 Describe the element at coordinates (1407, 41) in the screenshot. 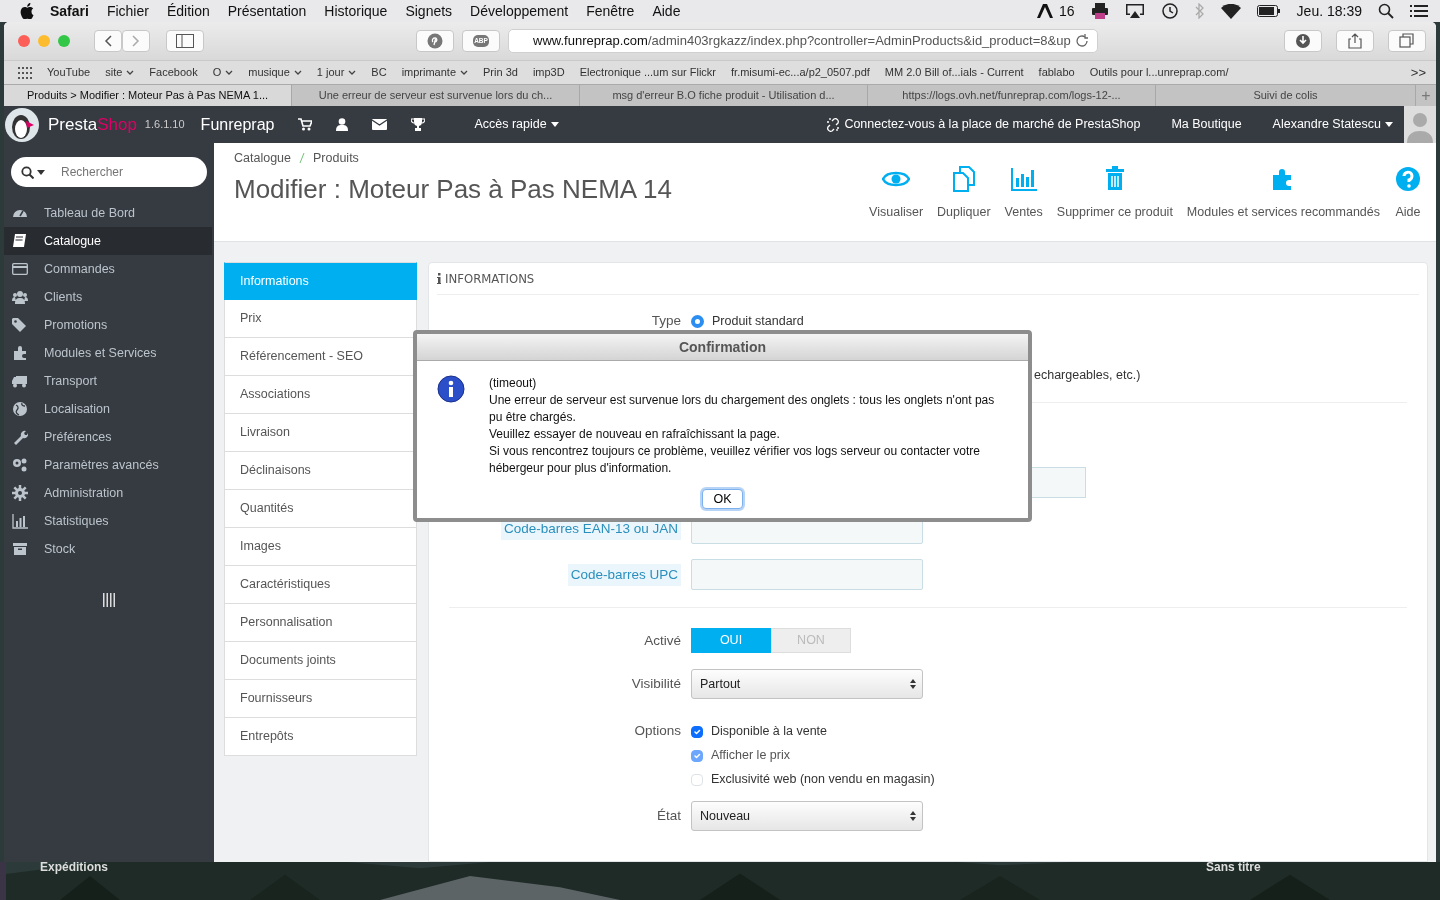

I see `tabs-overview-button` at that location.